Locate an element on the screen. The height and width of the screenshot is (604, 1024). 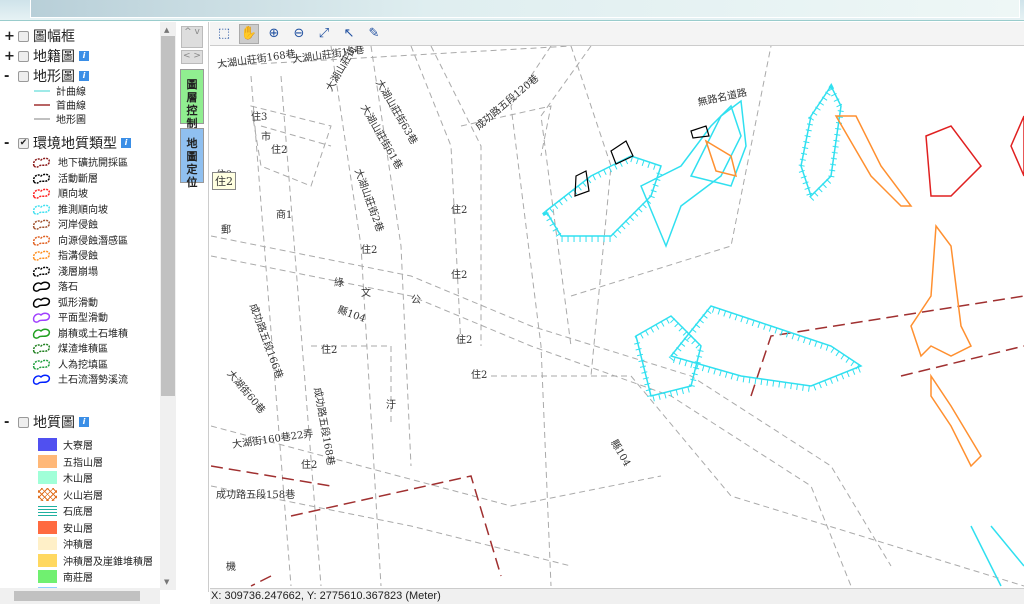
collapse-vertical-button: ^ v is located at coordinates (192, 37).